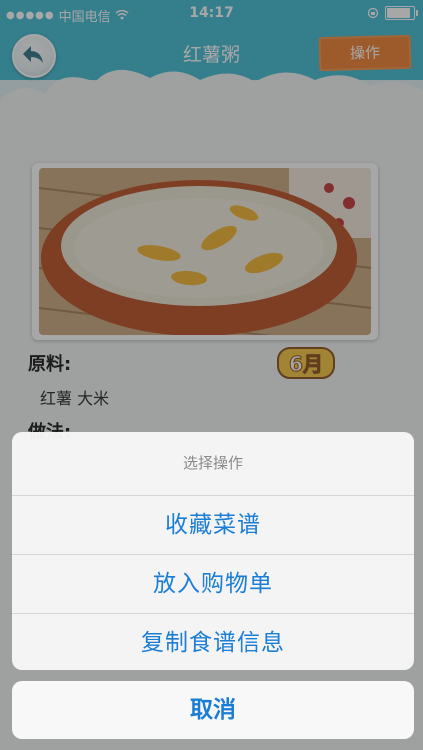 The height and width of the screenshot is (750, 423). I want to click on option-favorite-recipe: 收藏菜谱, so click(213, 525).